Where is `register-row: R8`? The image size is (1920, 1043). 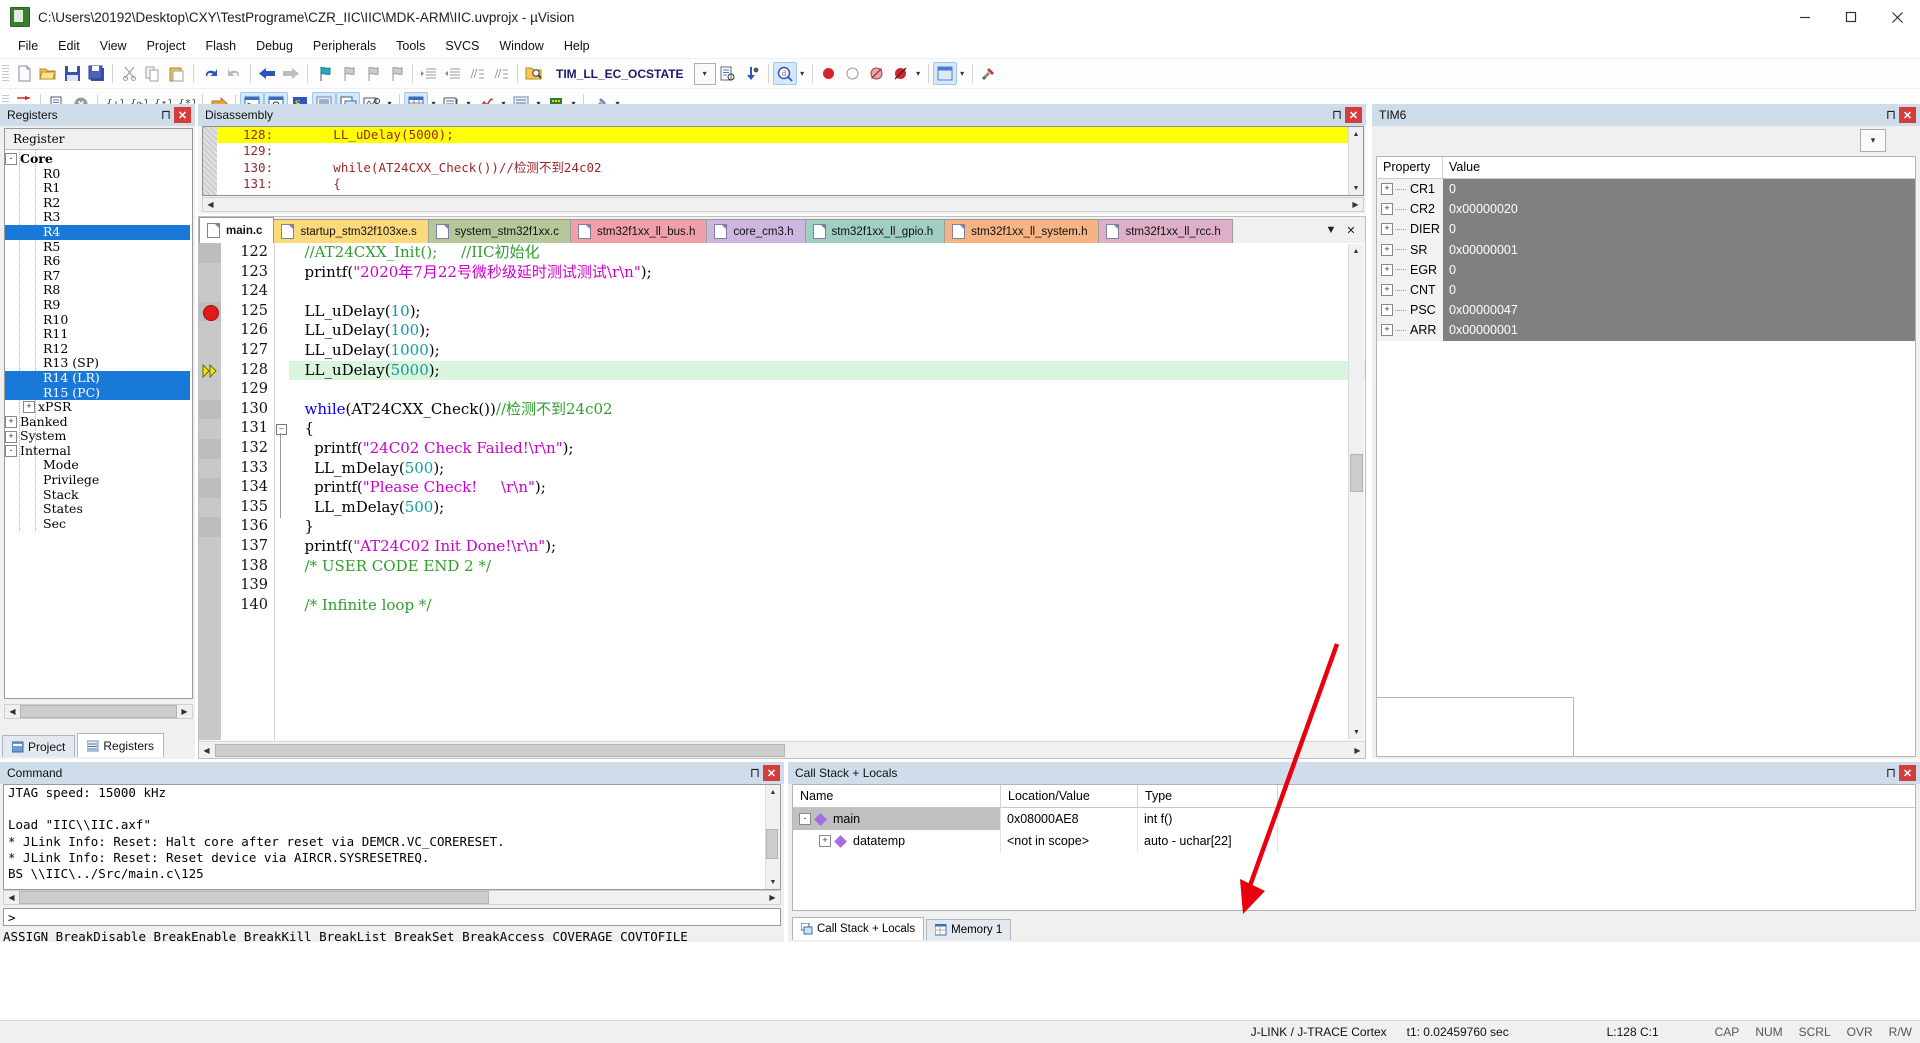
register-row: R8 is located at coordinates (98, 290).